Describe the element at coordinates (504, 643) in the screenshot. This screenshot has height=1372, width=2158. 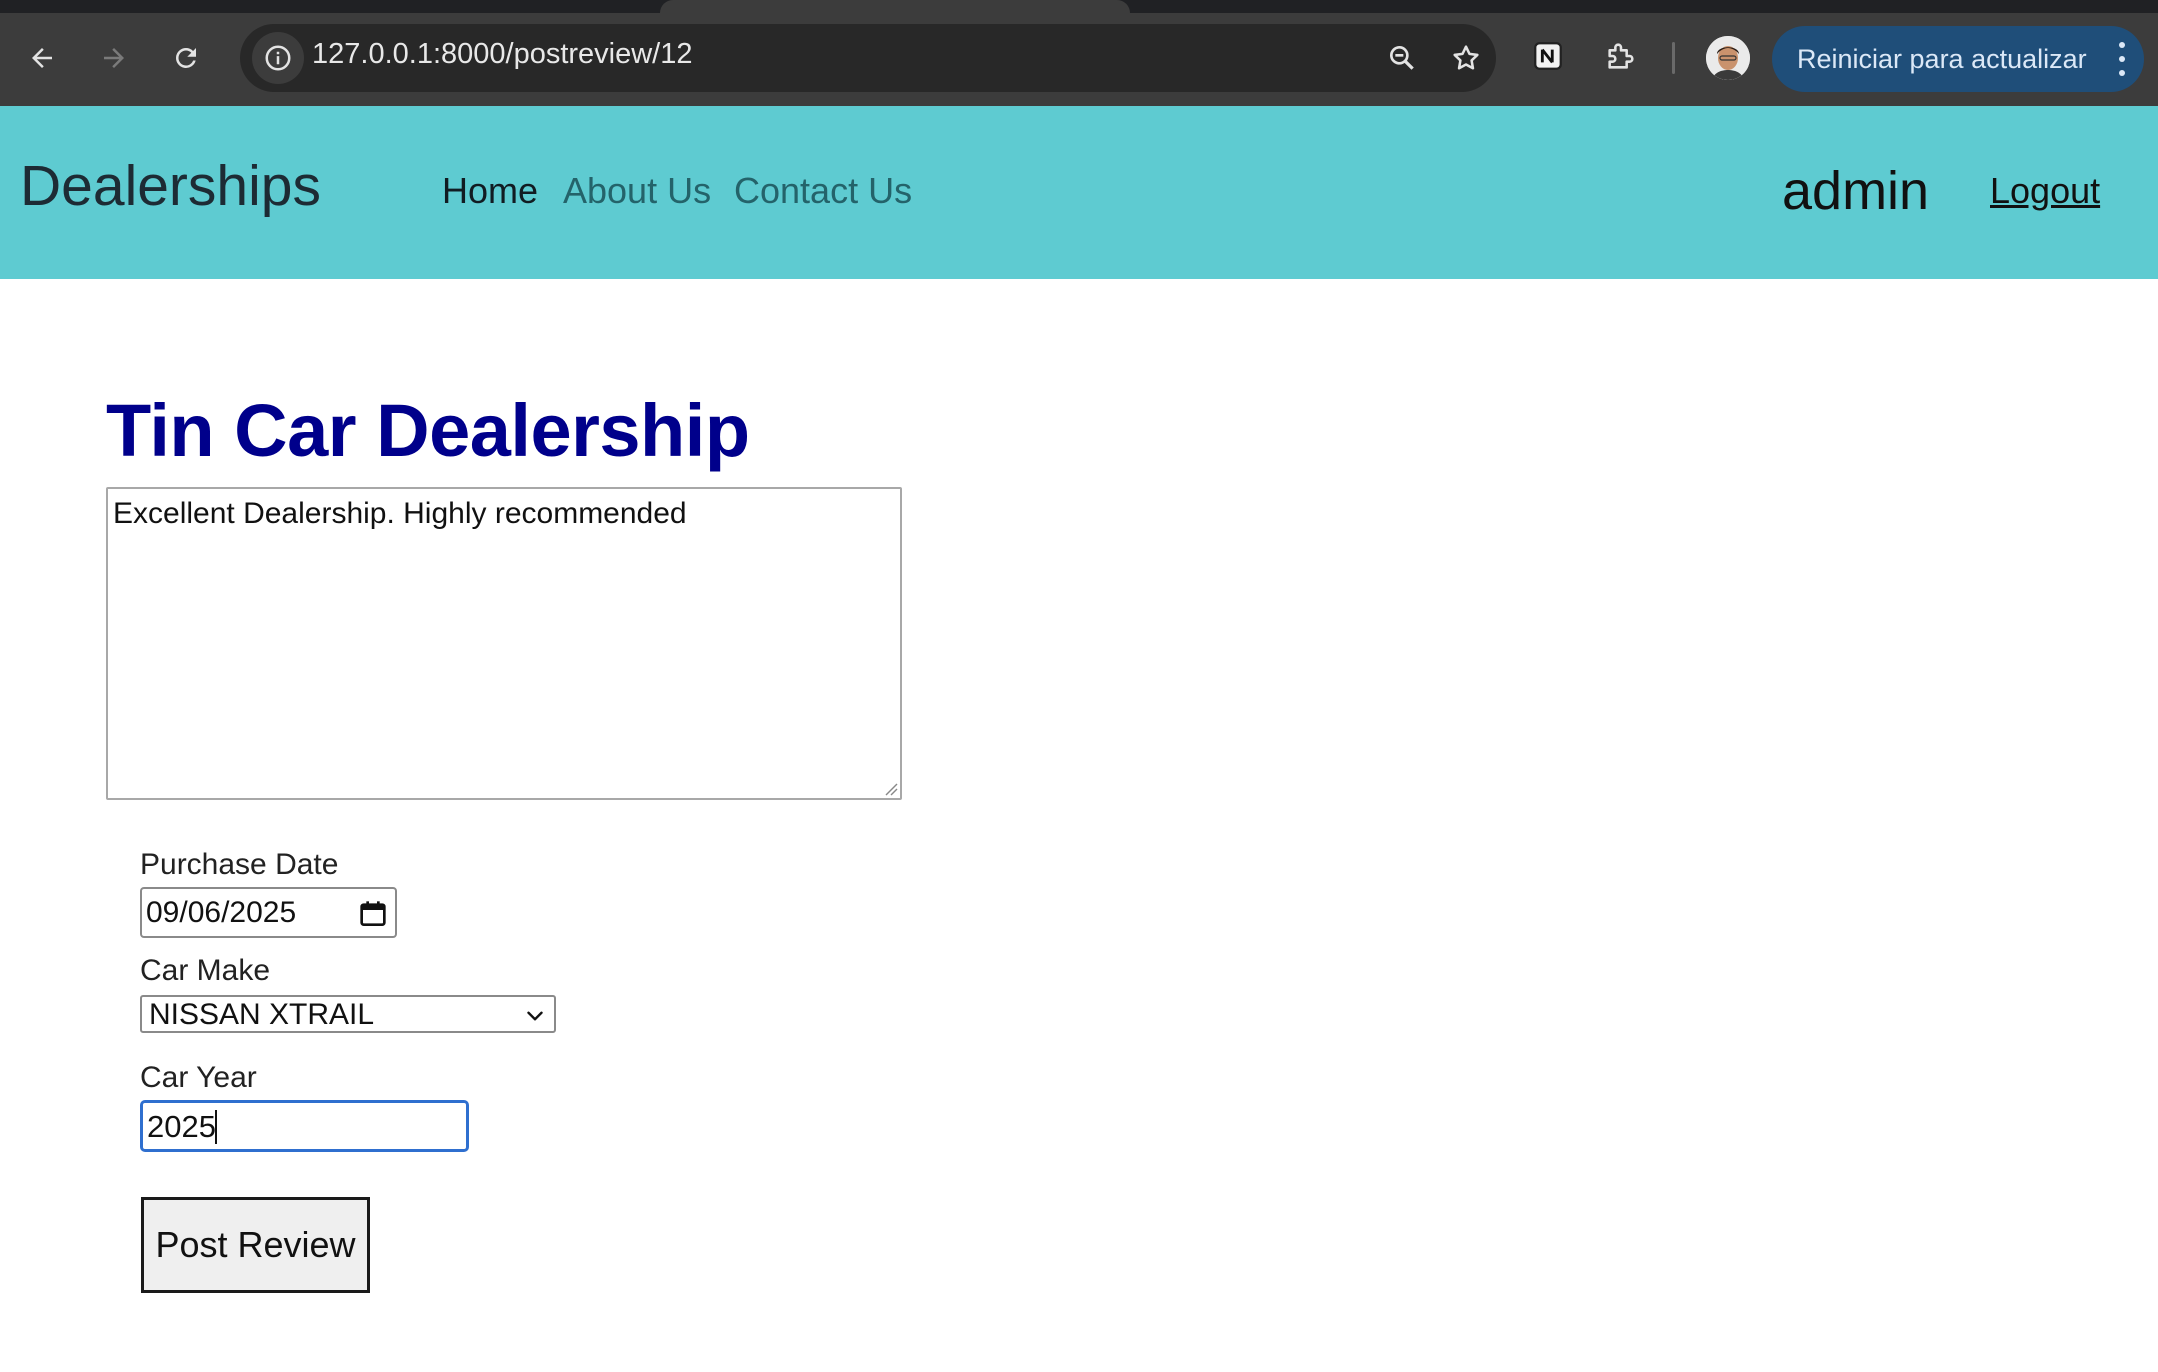
I see `review-textarea: Excellent Dealership. Highly recommended` at that location.